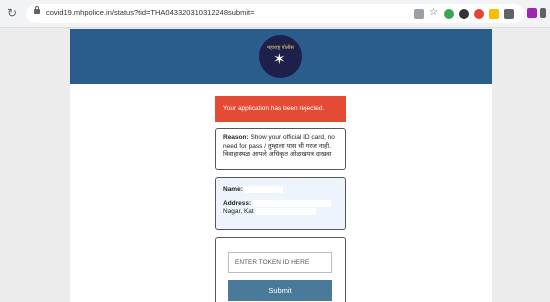  What do you see at coordinates (434, 12) in the screenshot?
I see `star-icon: ☆` at bounding box center [434, 12].